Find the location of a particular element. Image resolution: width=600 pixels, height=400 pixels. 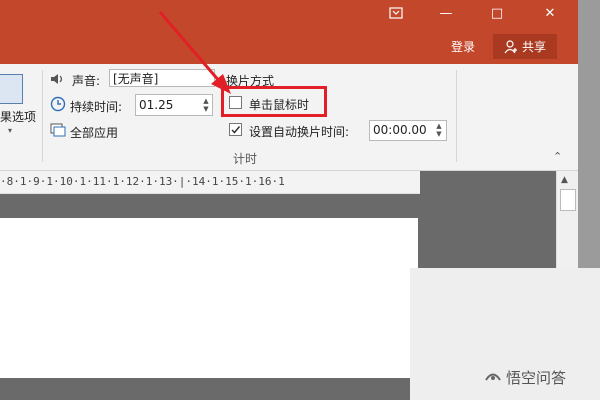

scroll-thumb is located at coordinates (568, 200).